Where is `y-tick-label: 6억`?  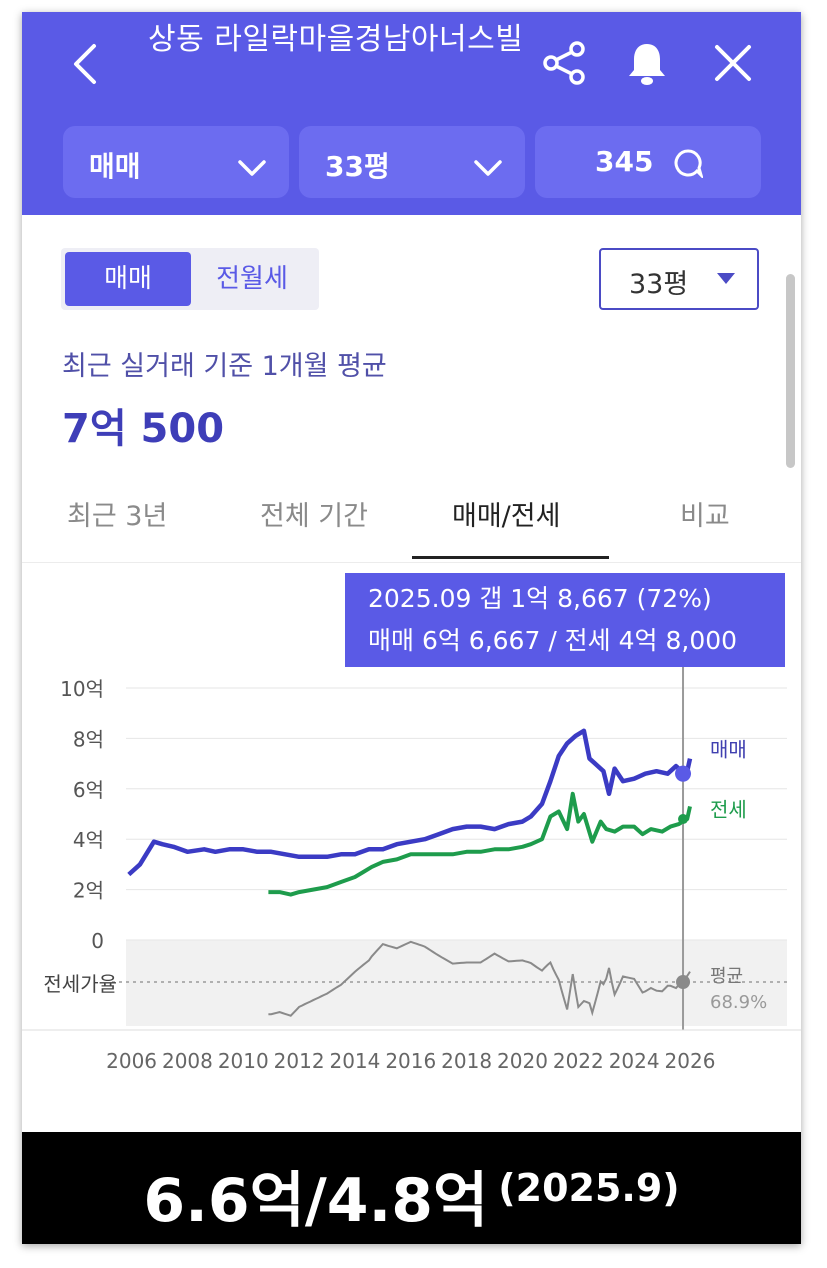
y-tick-label: 6억 is located at coordinates (88, 790).